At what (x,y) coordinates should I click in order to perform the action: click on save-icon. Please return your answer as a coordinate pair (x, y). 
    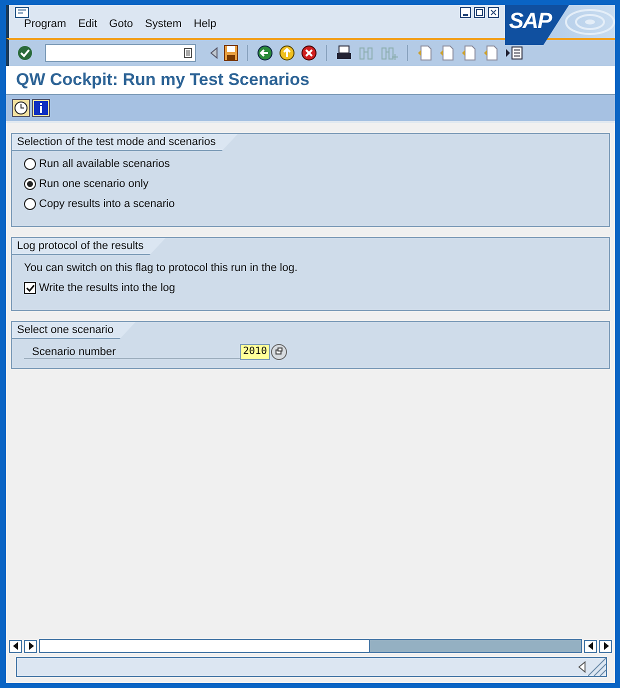
    Looking at the image, I should click on (231, 53).